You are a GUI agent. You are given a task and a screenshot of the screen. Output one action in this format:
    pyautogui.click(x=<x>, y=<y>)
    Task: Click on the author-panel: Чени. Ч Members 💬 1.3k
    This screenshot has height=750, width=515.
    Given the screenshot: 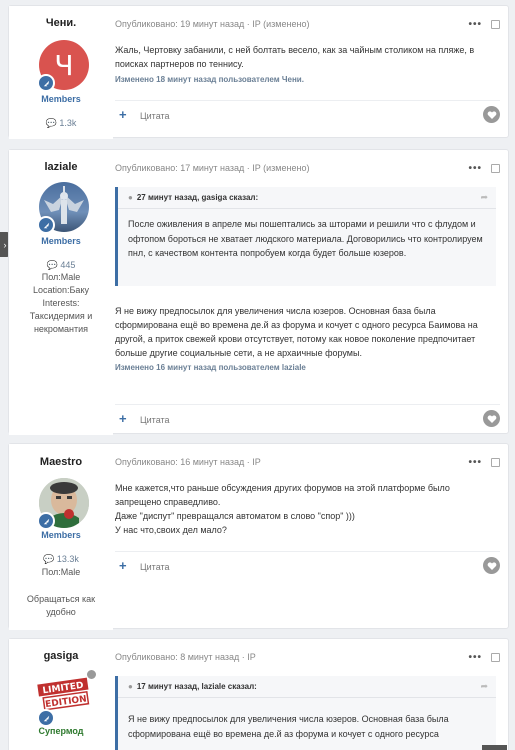 What is the action you would take?
    pyautogui.click(x=61, y=72)
    